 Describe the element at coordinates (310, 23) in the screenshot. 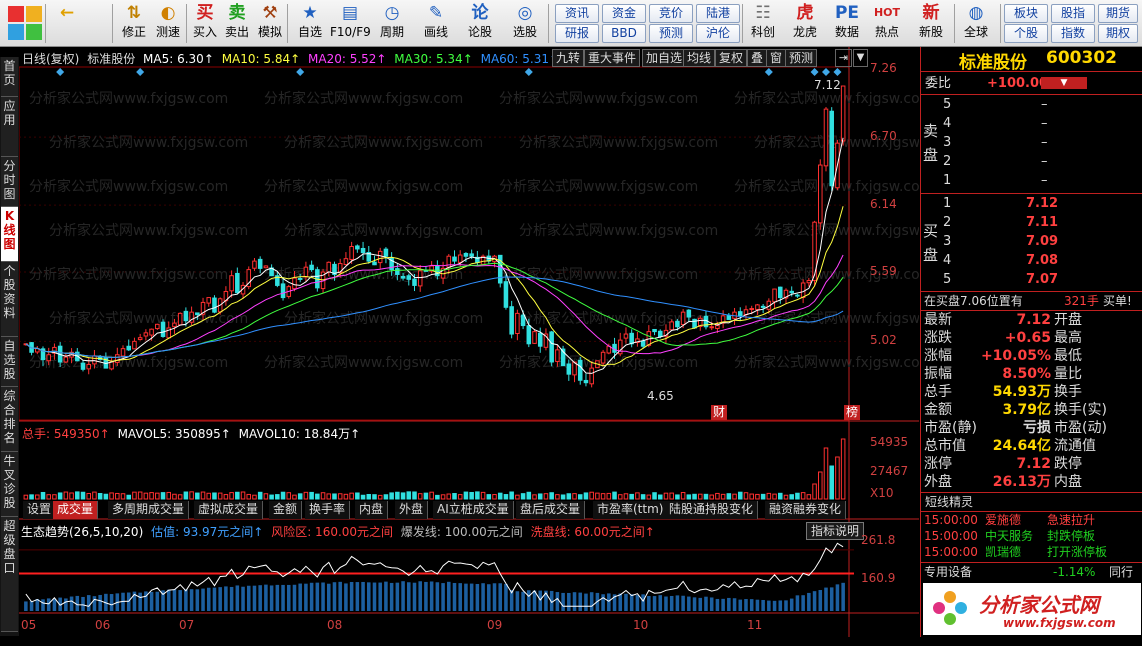

I see `toolbar-button-6: ★ 自选` at that location.